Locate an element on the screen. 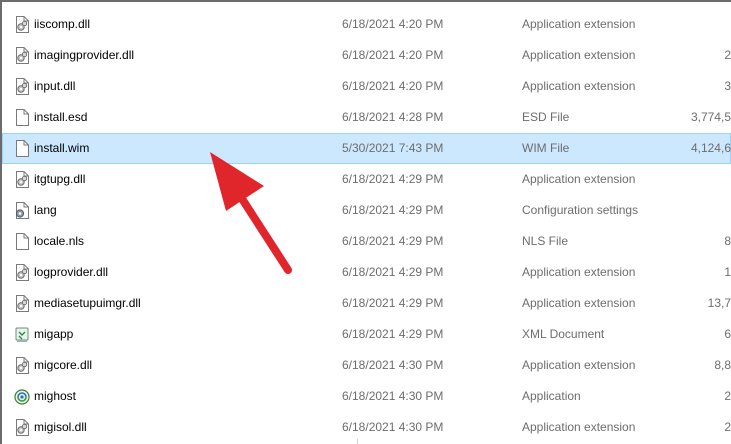  xml-file-icon is located at coordinates (22, 334).